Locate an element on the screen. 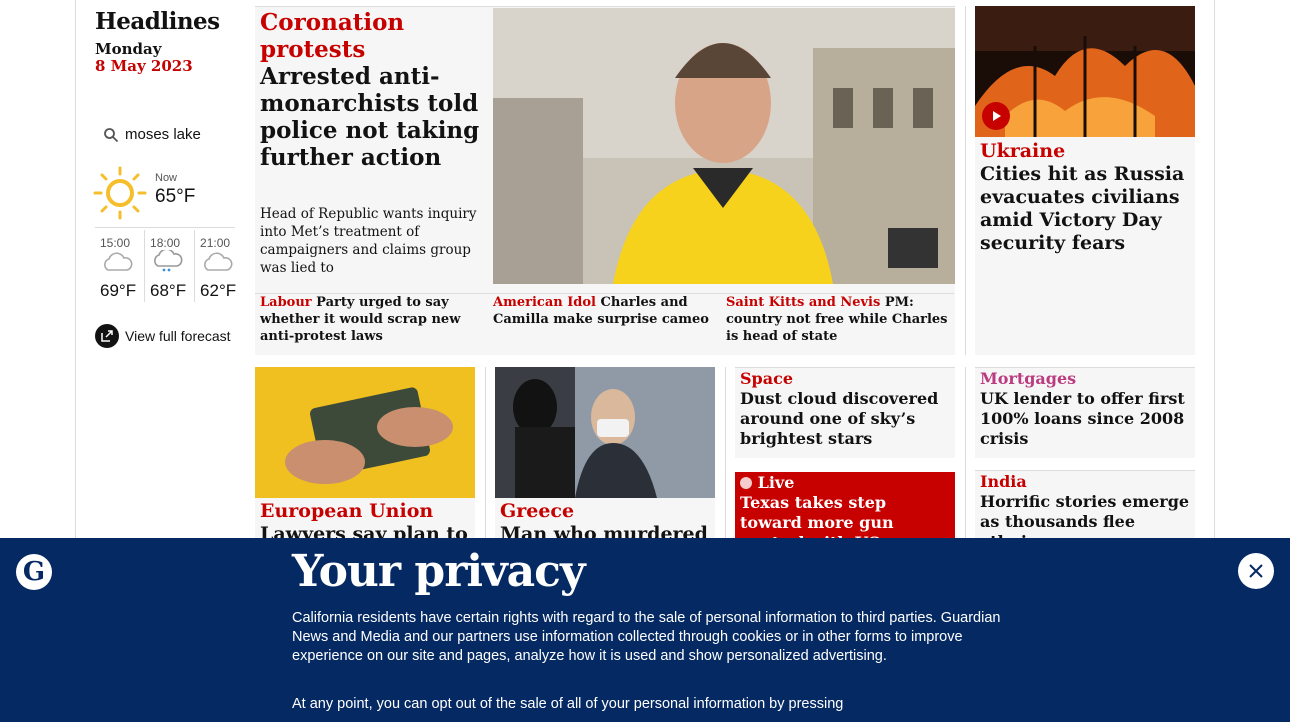 This screenshot has width=1290, height=722. india-kicker: India is located at coordinates (1003, 481).